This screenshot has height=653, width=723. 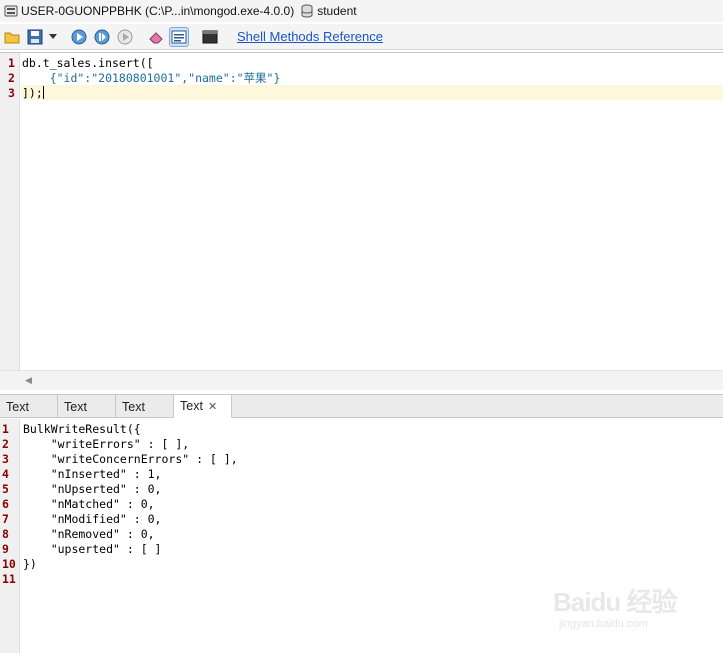 What do you see at coordinates (11, 93) in the screenshot?
I see `line-number: 3` at bounding box center [11, 93].